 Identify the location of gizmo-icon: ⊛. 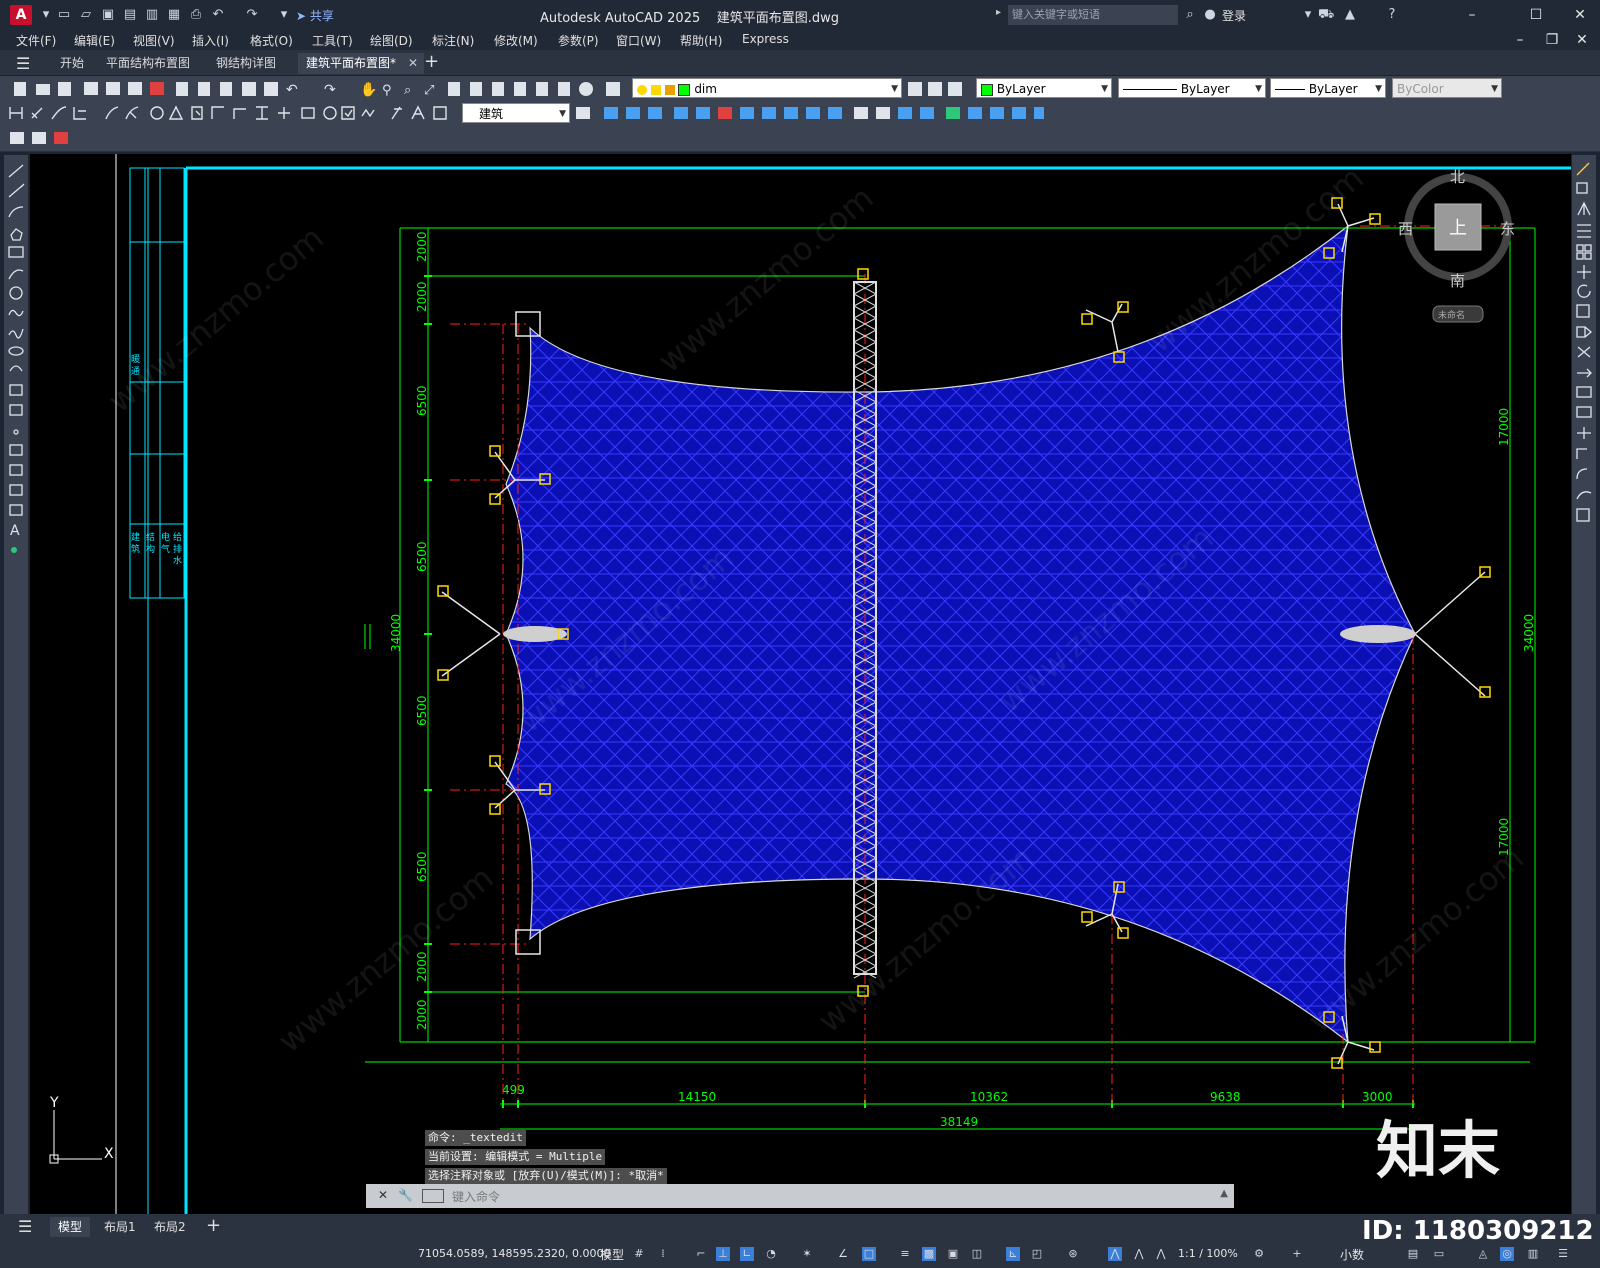
(1073, 1254).